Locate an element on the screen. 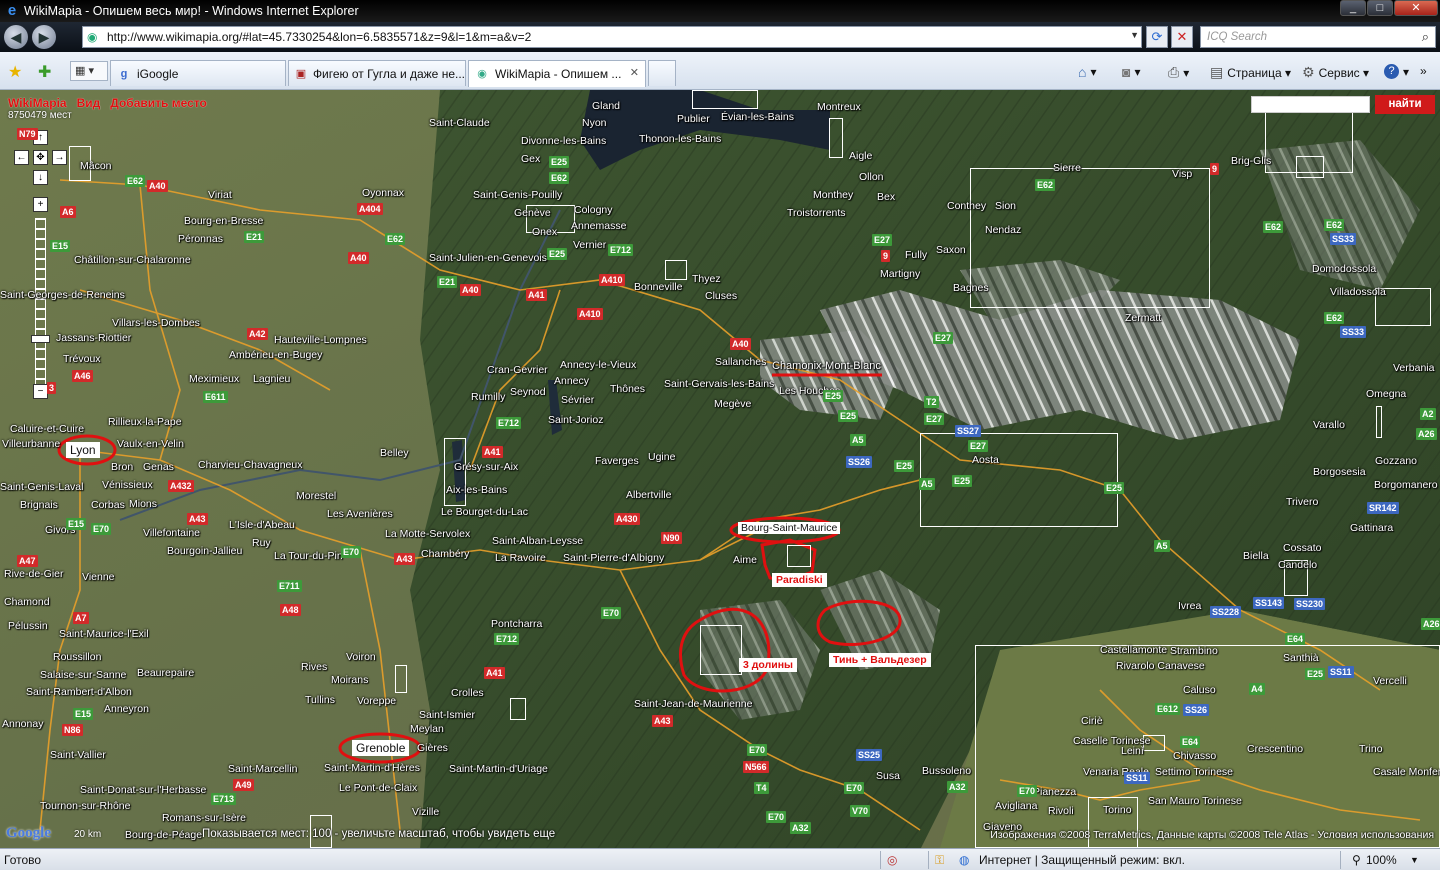  quick-tabs-button: ▦ ▾ is located at coordinates (89, 71).